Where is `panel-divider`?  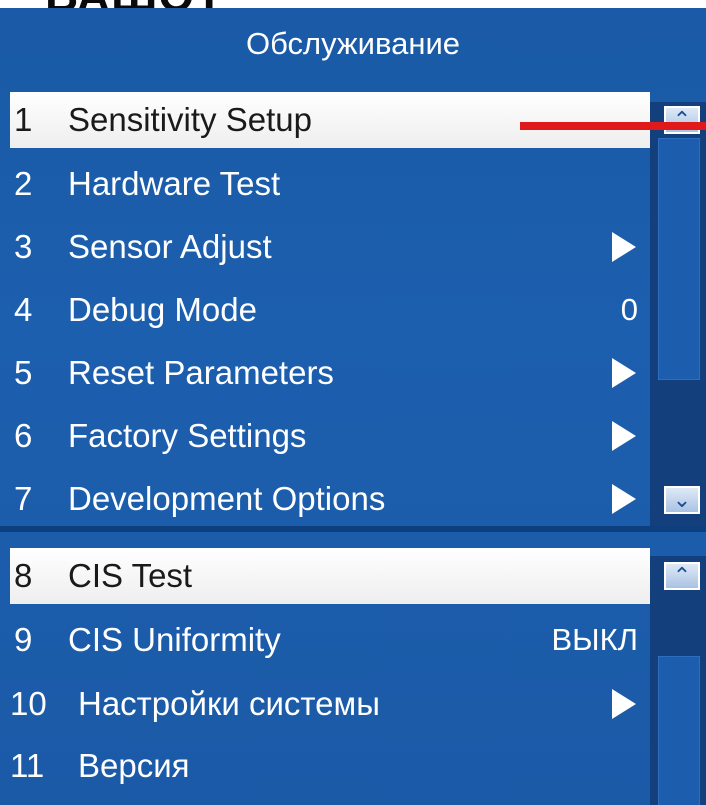
panel-divider is located at coordinates (353, 529).